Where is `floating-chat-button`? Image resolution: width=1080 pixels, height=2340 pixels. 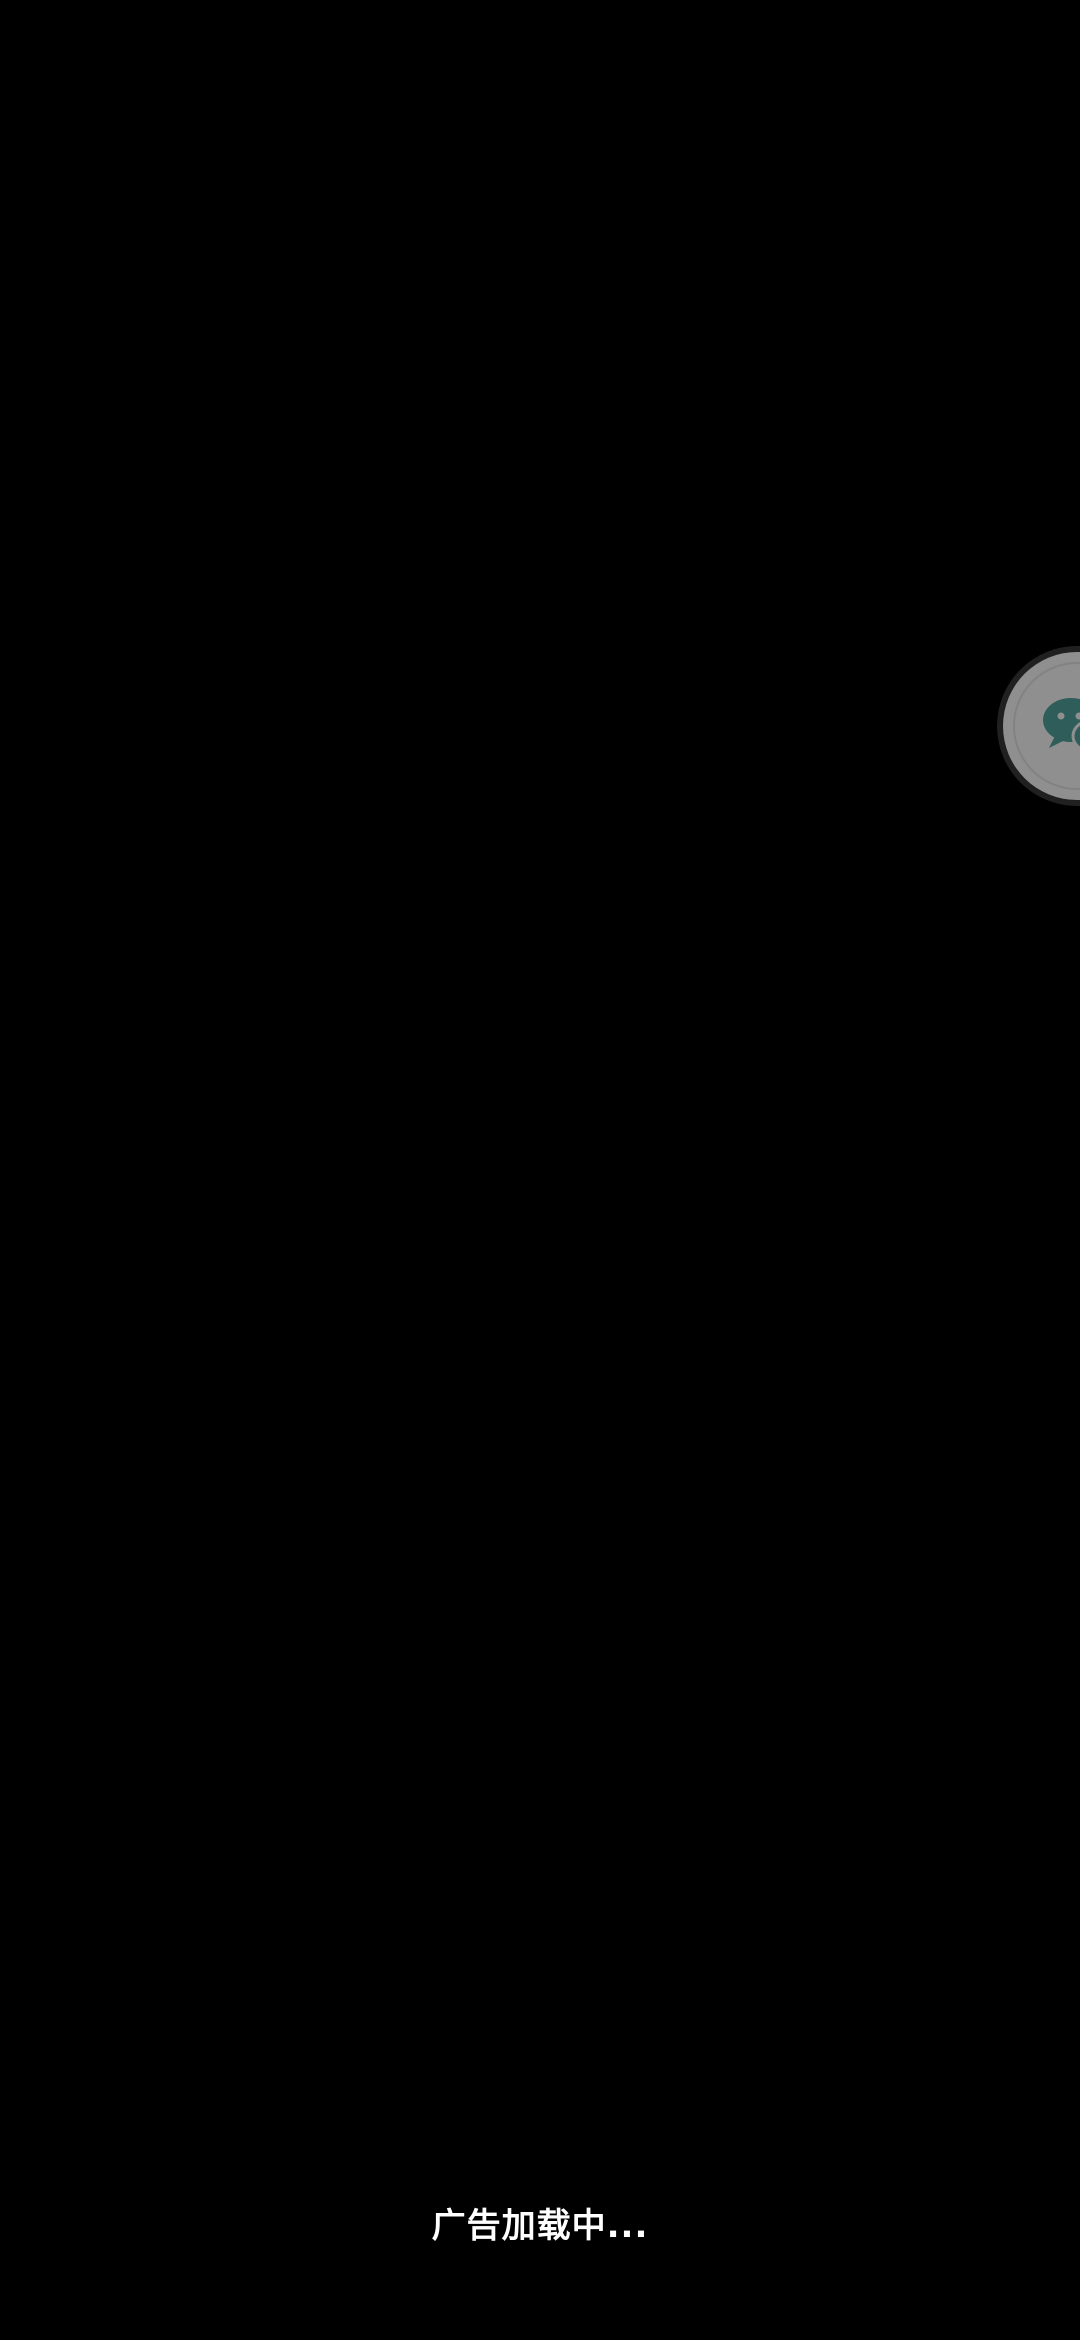 floating-chat-button is located at coordinates (1041, 726).